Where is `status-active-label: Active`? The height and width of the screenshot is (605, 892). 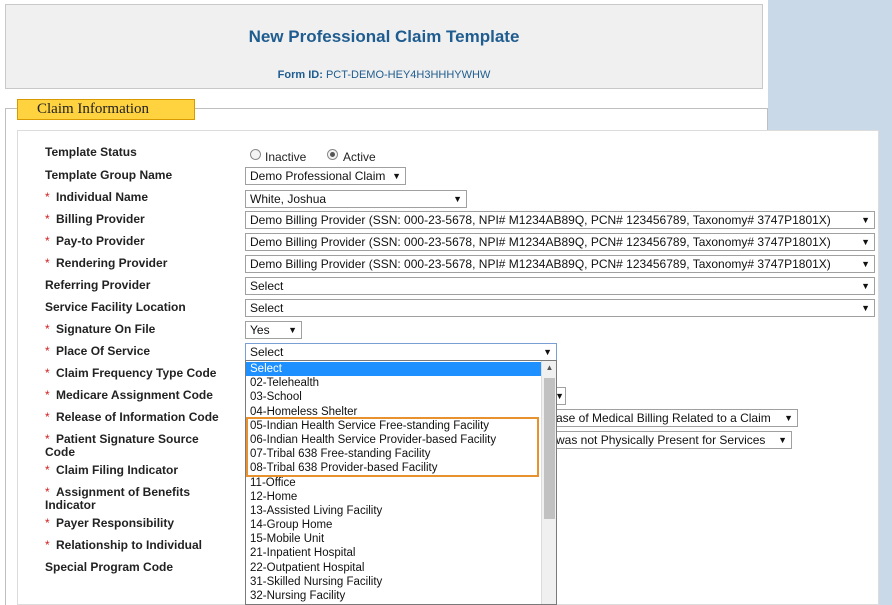
status-active-label: Active is located at coordinates (359, 157).